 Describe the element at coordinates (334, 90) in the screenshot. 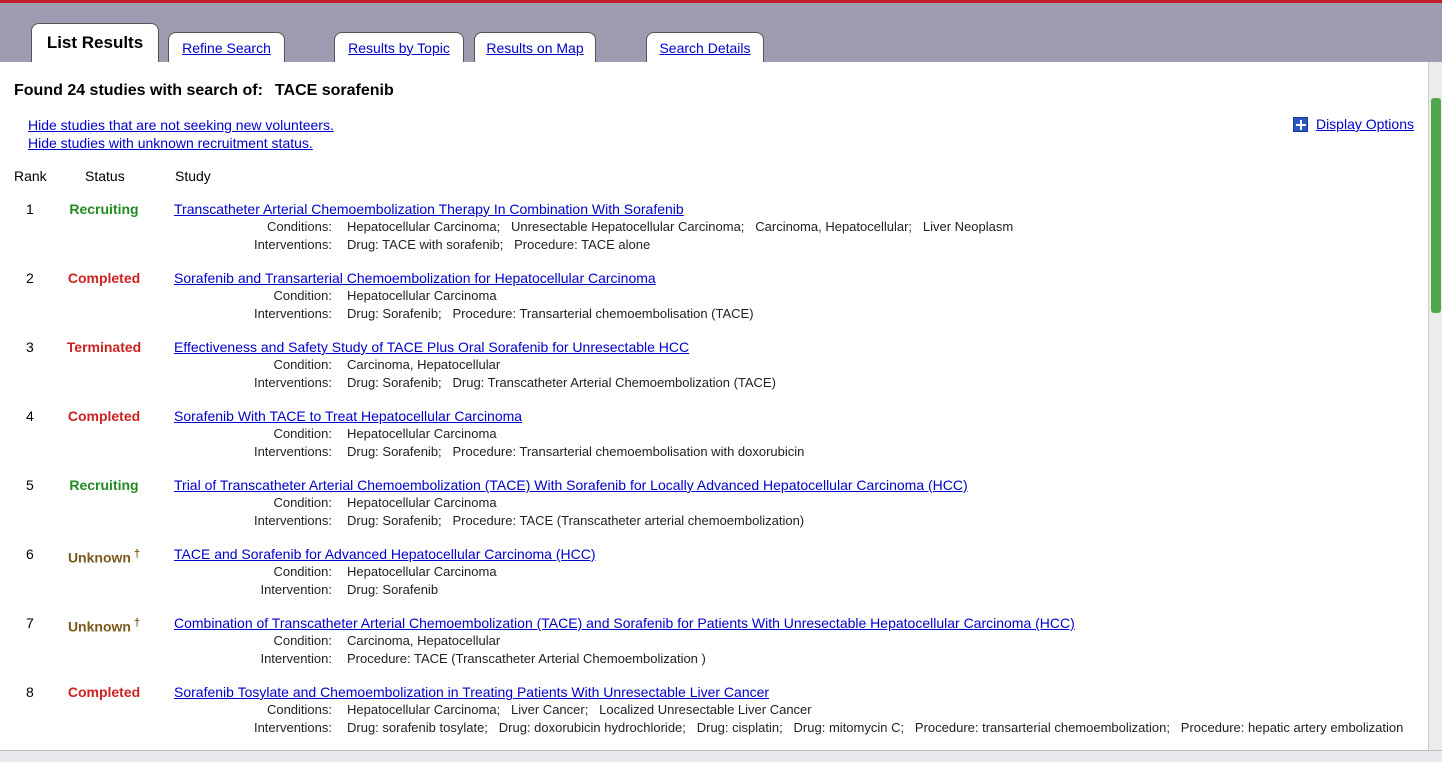

I see `search-term: TACE sorafenib` at that location.